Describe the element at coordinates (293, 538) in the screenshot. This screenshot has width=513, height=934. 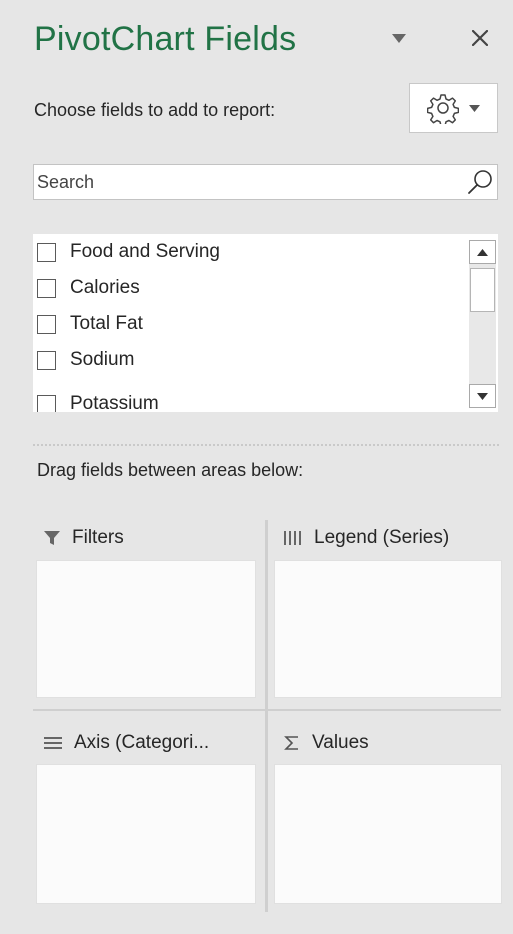
I see `columns-icon` at that location.